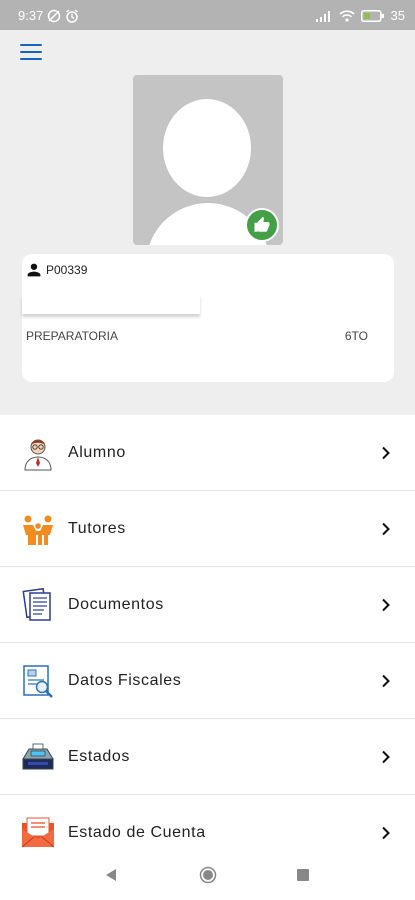 This screenshot has height=900, width=415. Describe the element at coordinates (38, 681) in the screenshot. I see `fiscal-data-icon` at that location.